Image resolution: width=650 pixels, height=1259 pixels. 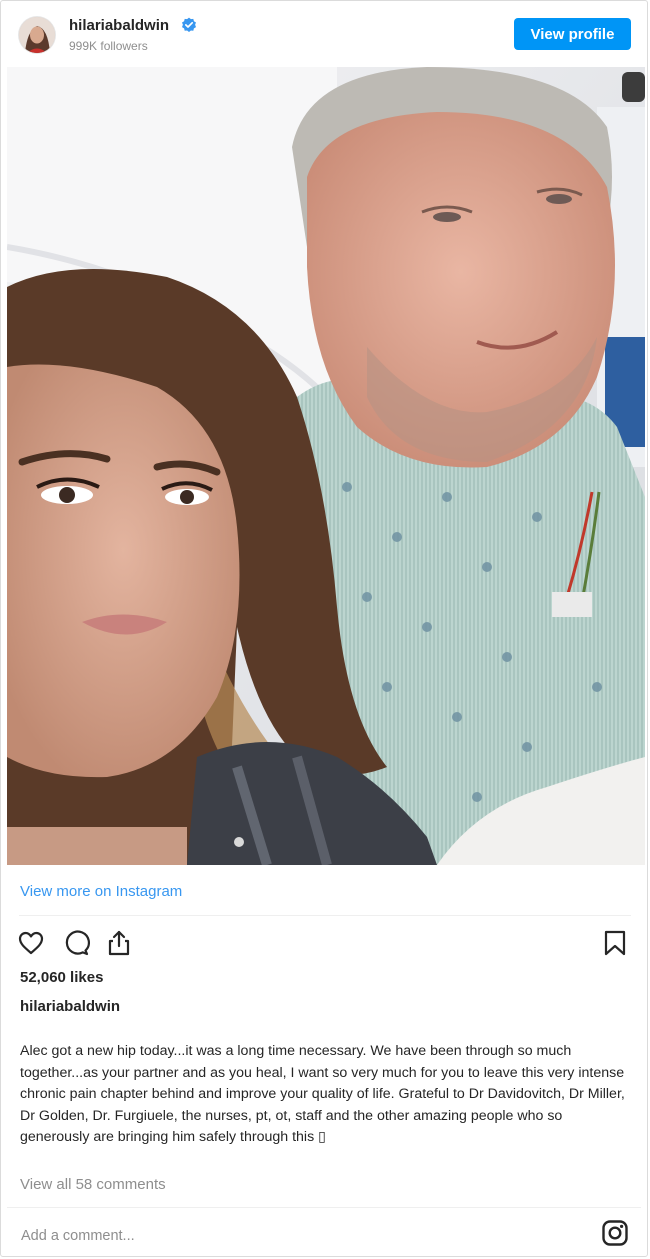 I want to click on likes-count: 52,060 likes, so click(x=61, y=977).